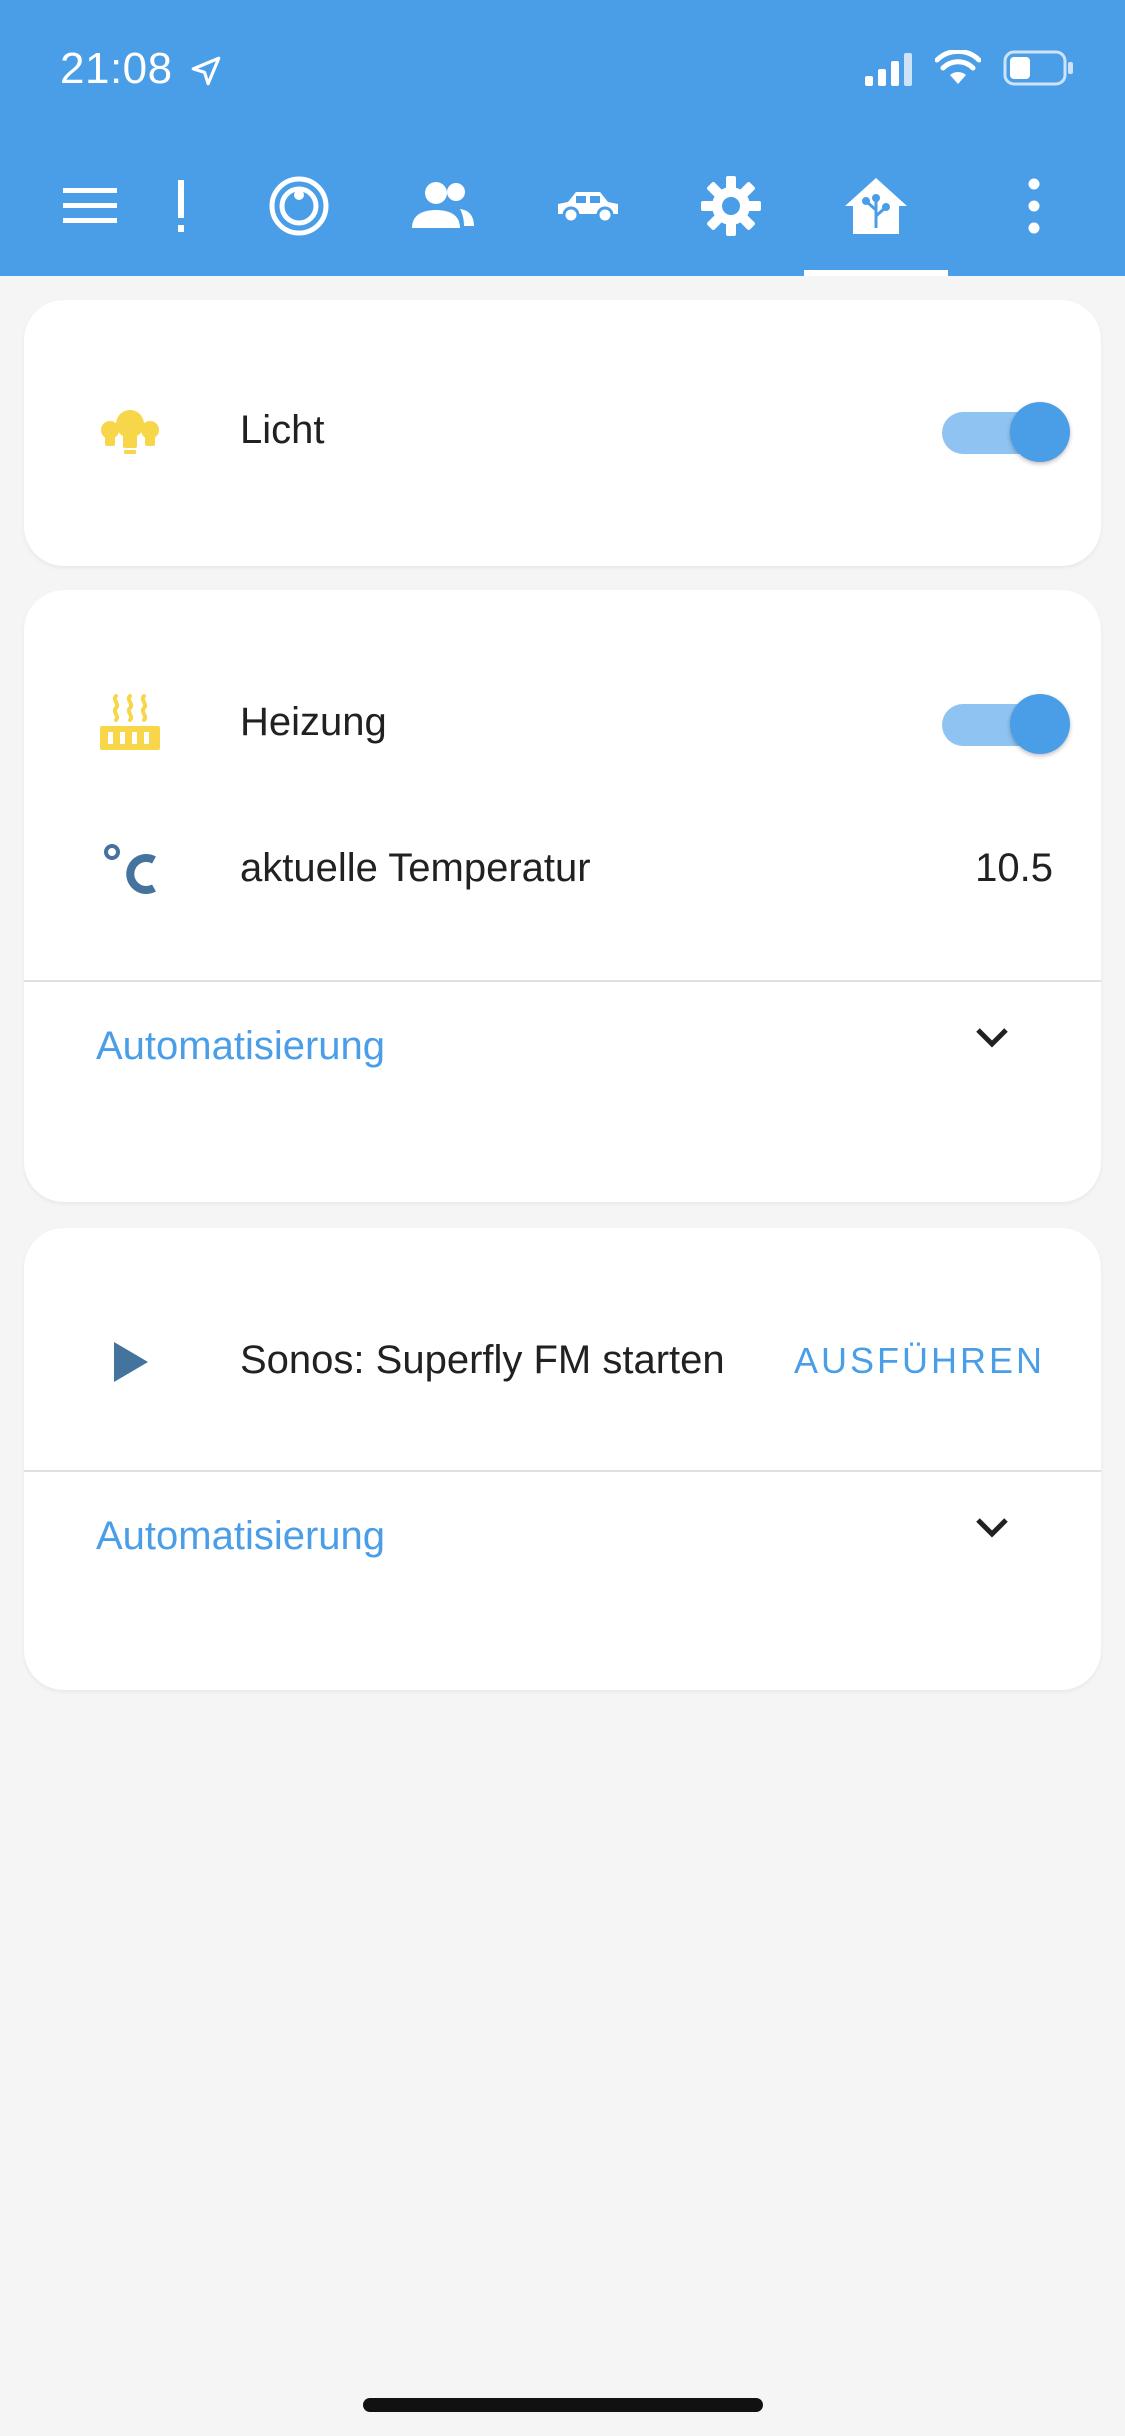 This screenshot has height=2436, width=1125. What do you see at coordinates (888, 69) in the screenshot?
I see `signal-icon` at bounding box center [888, 69].